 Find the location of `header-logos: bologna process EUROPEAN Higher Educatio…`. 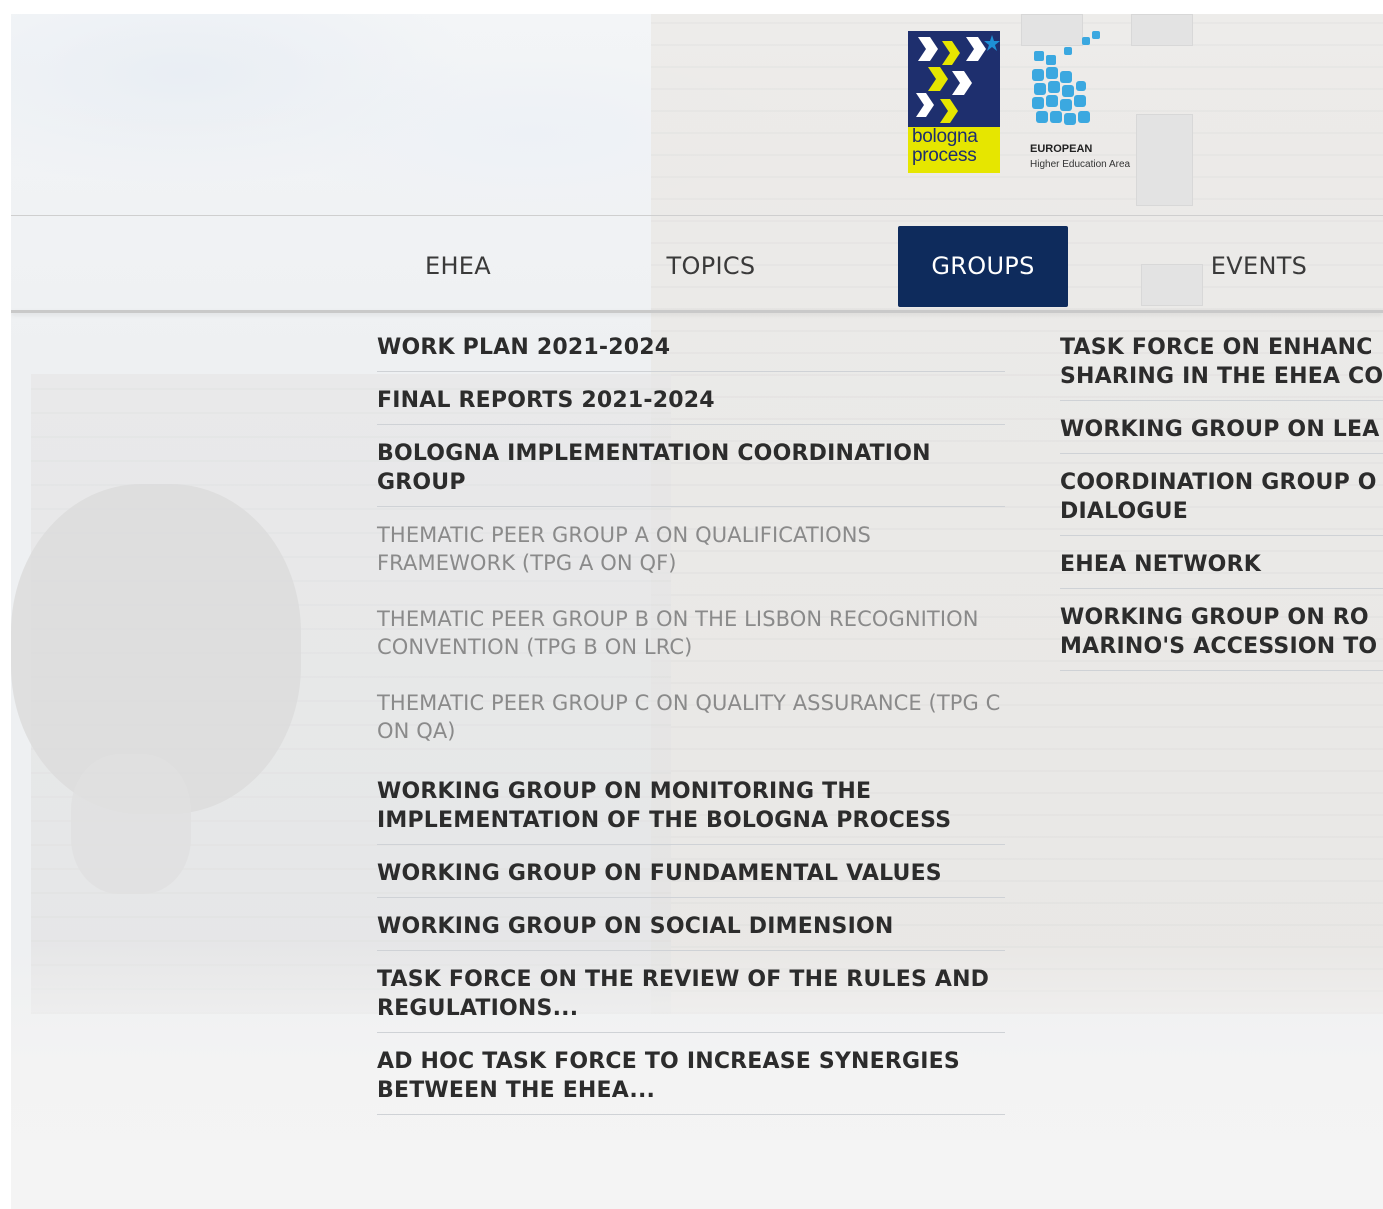

header-logos: bologna process EUROPEAN Higher Educatio… is located at coordinates (1038, 104).